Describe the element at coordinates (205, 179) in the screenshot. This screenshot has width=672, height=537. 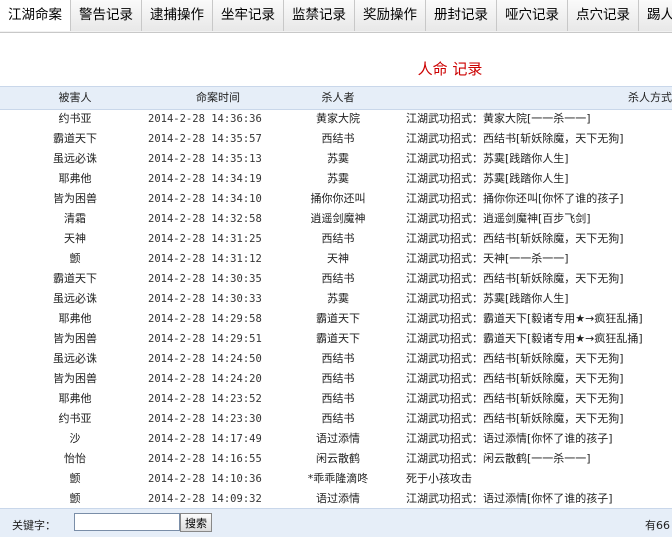
I see `time-cell: 2014-2-28 14:34:19` at that location.